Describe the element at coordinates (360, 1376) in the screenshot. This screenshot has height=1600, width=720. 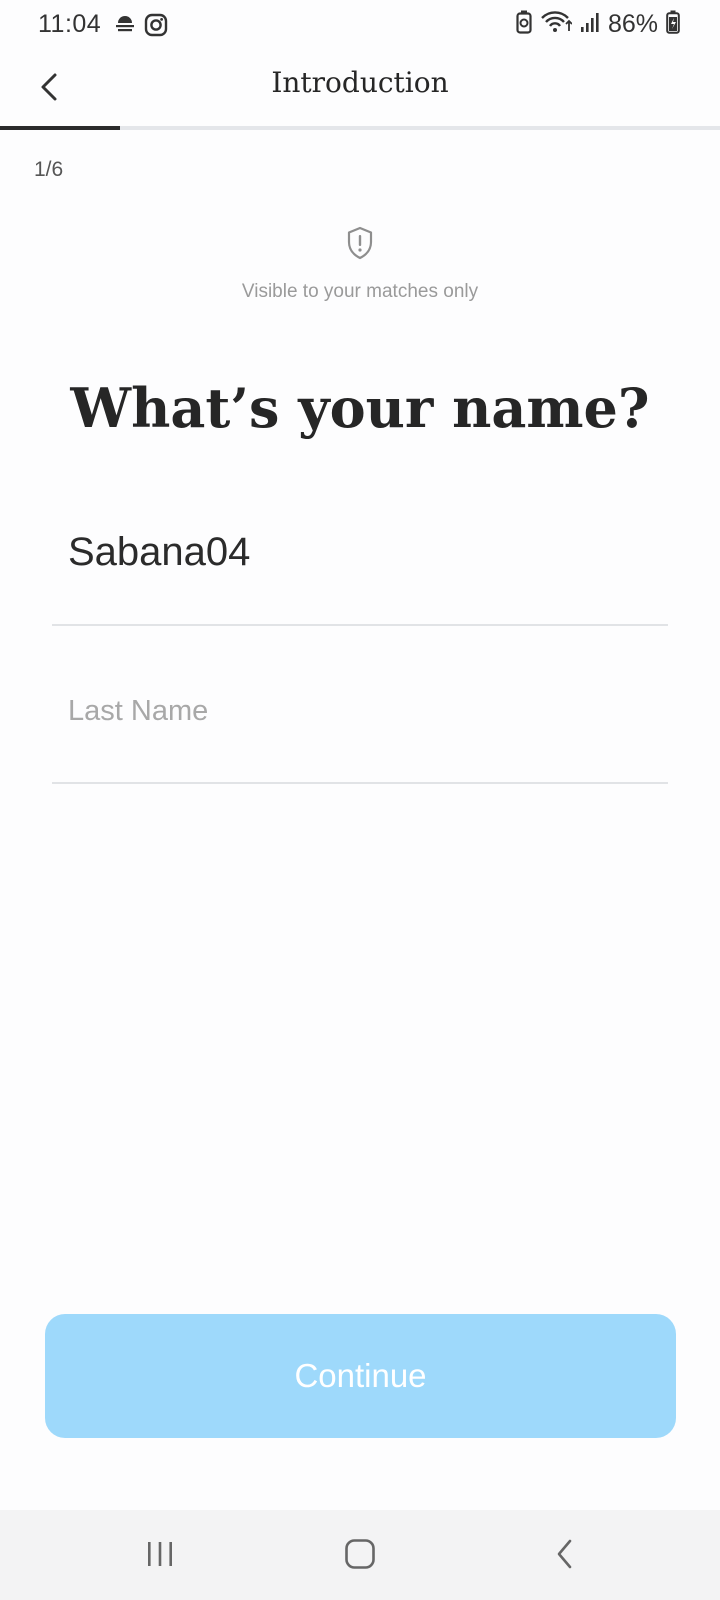
I see `continue-button: Continue` at that location.